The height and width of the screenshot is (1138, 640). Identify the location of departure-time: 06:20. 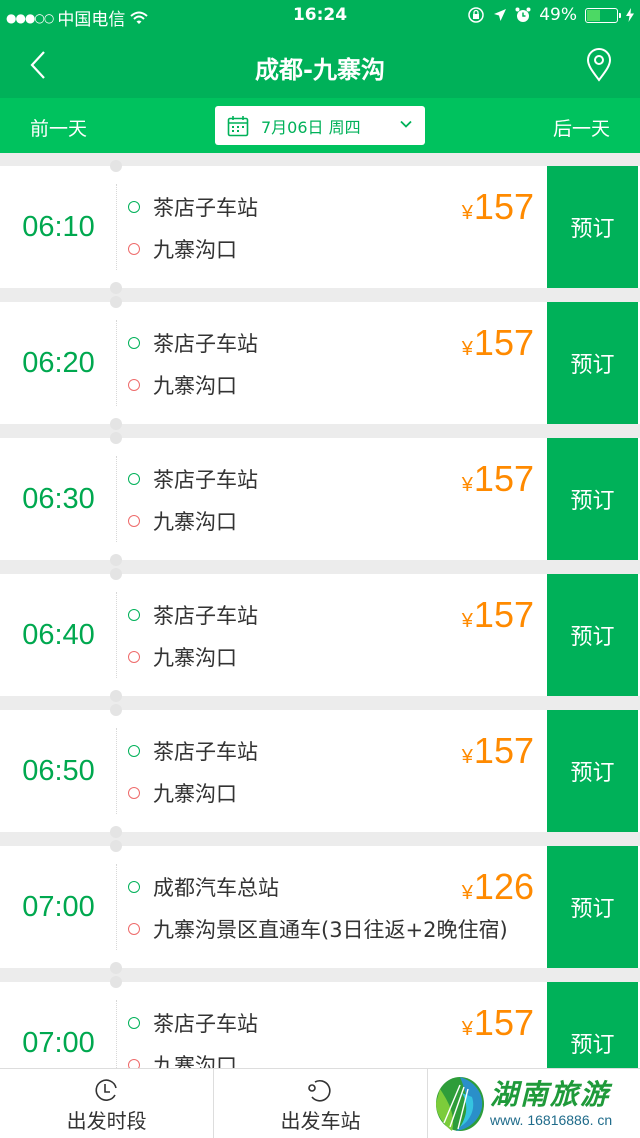
(58, 362).